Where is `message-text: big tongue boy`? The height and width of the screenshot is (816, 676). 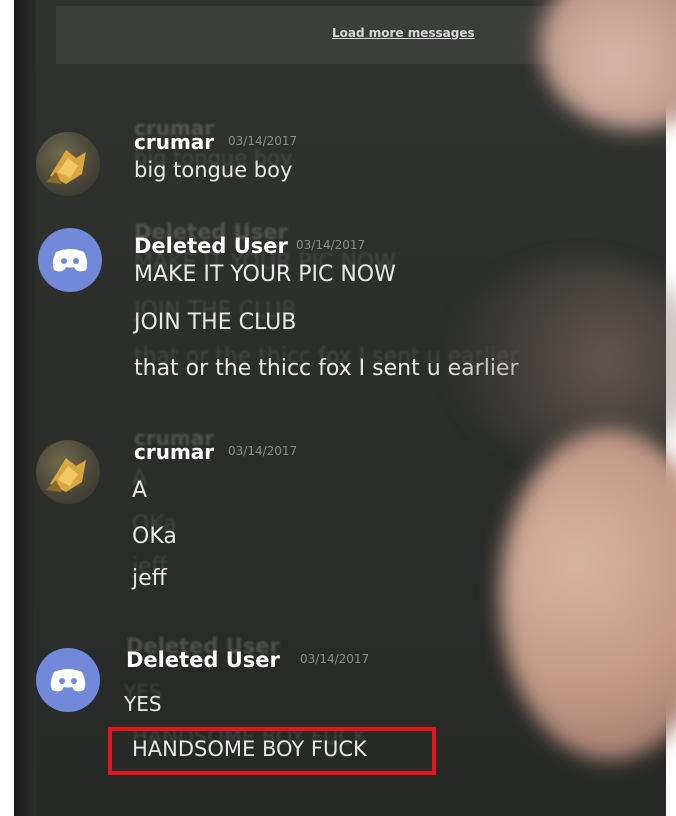 message-text: big tongue boy is located at coordinates (213, 170).